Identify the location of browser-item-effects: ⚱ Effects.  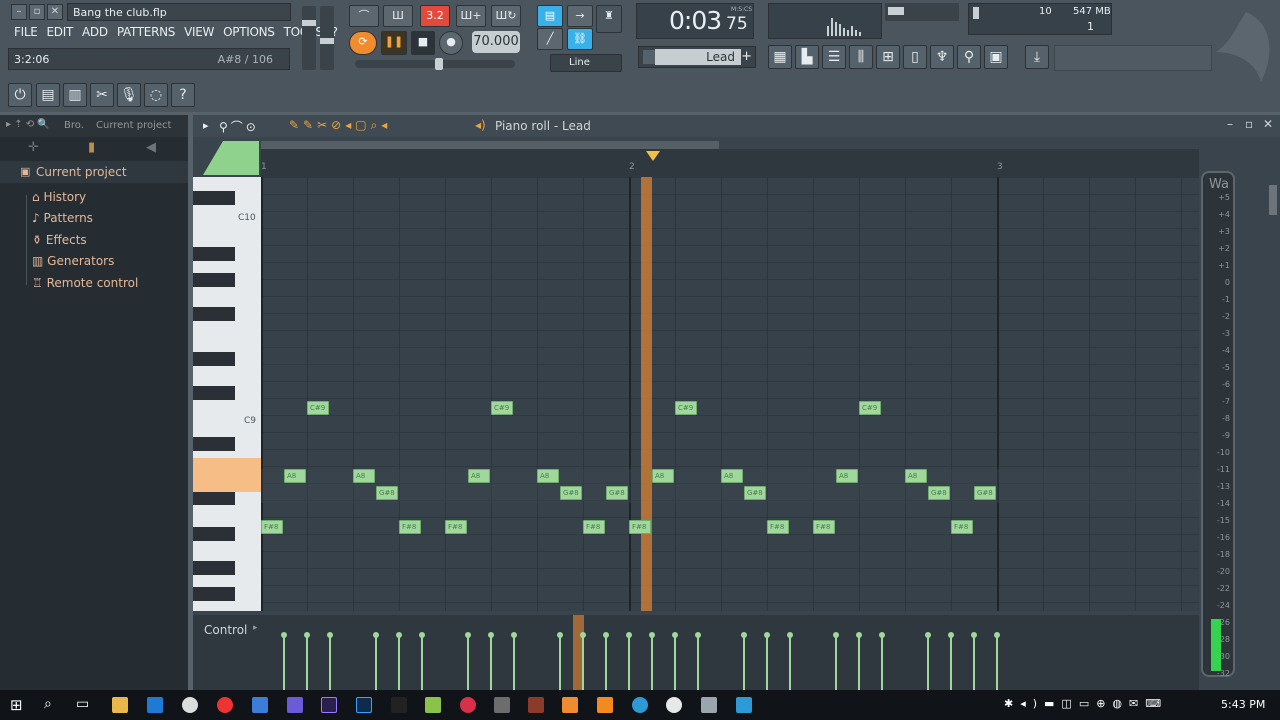
(59, 240).